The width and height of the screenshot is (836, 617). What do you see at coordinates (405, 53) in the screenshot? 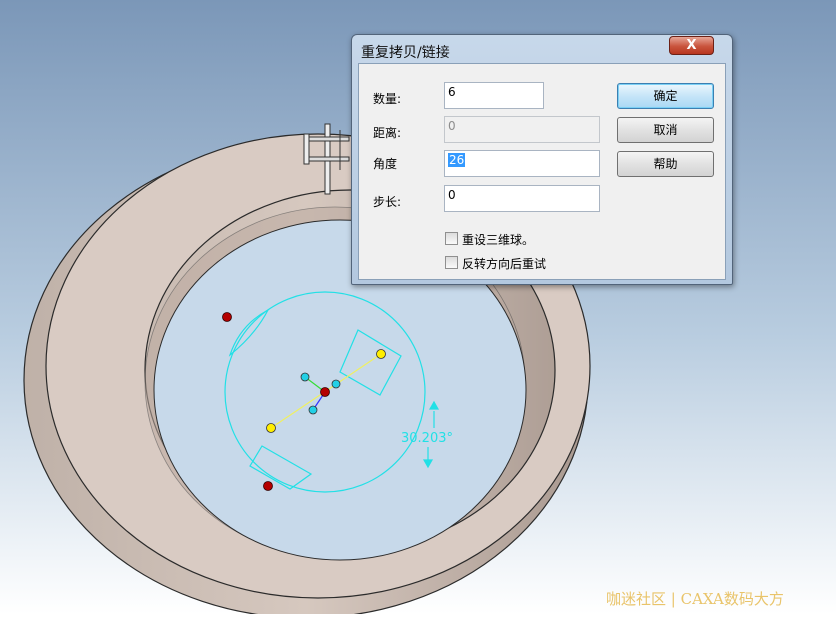
I see `dialog-title: 重复拷贝/链接` at bounding box center [405, 53].